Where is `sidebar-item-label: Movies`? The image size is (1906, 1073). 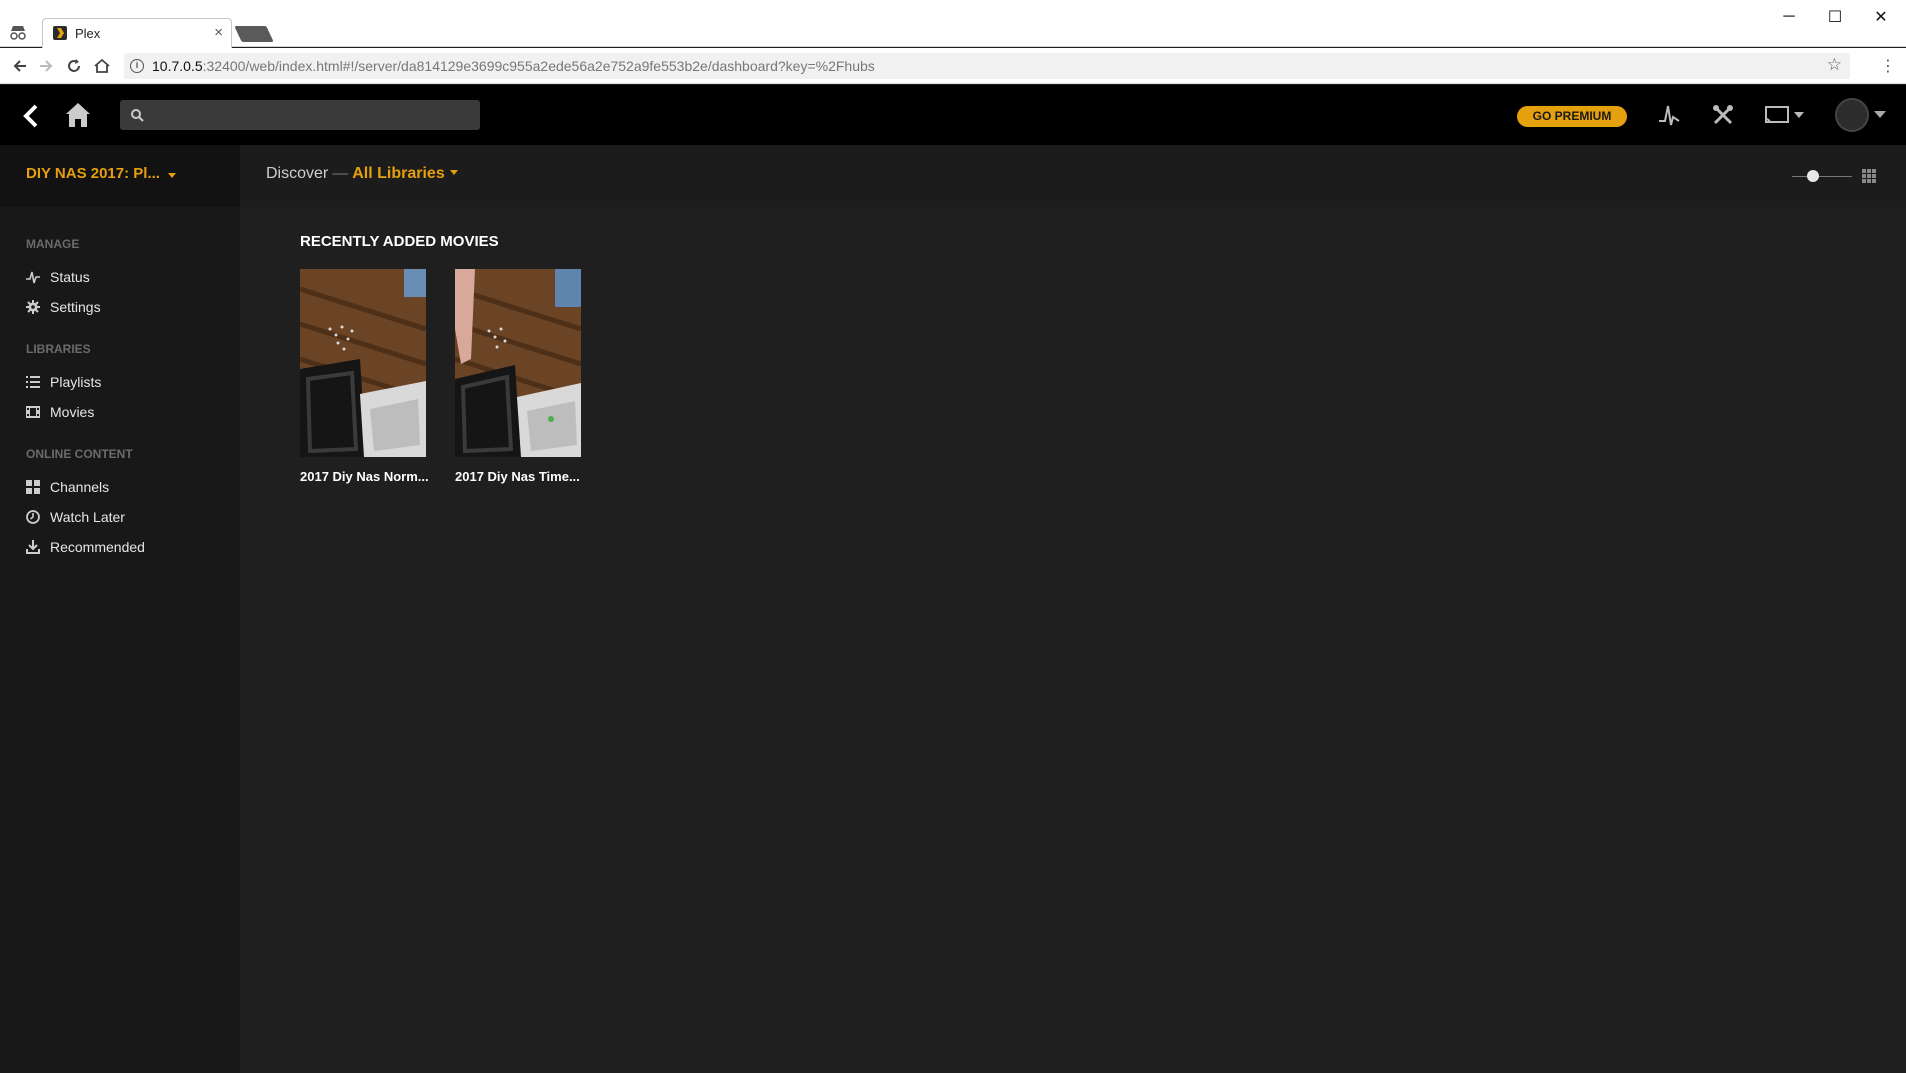
sidebar-item-label: Movies is located at coordinates (72, 412).